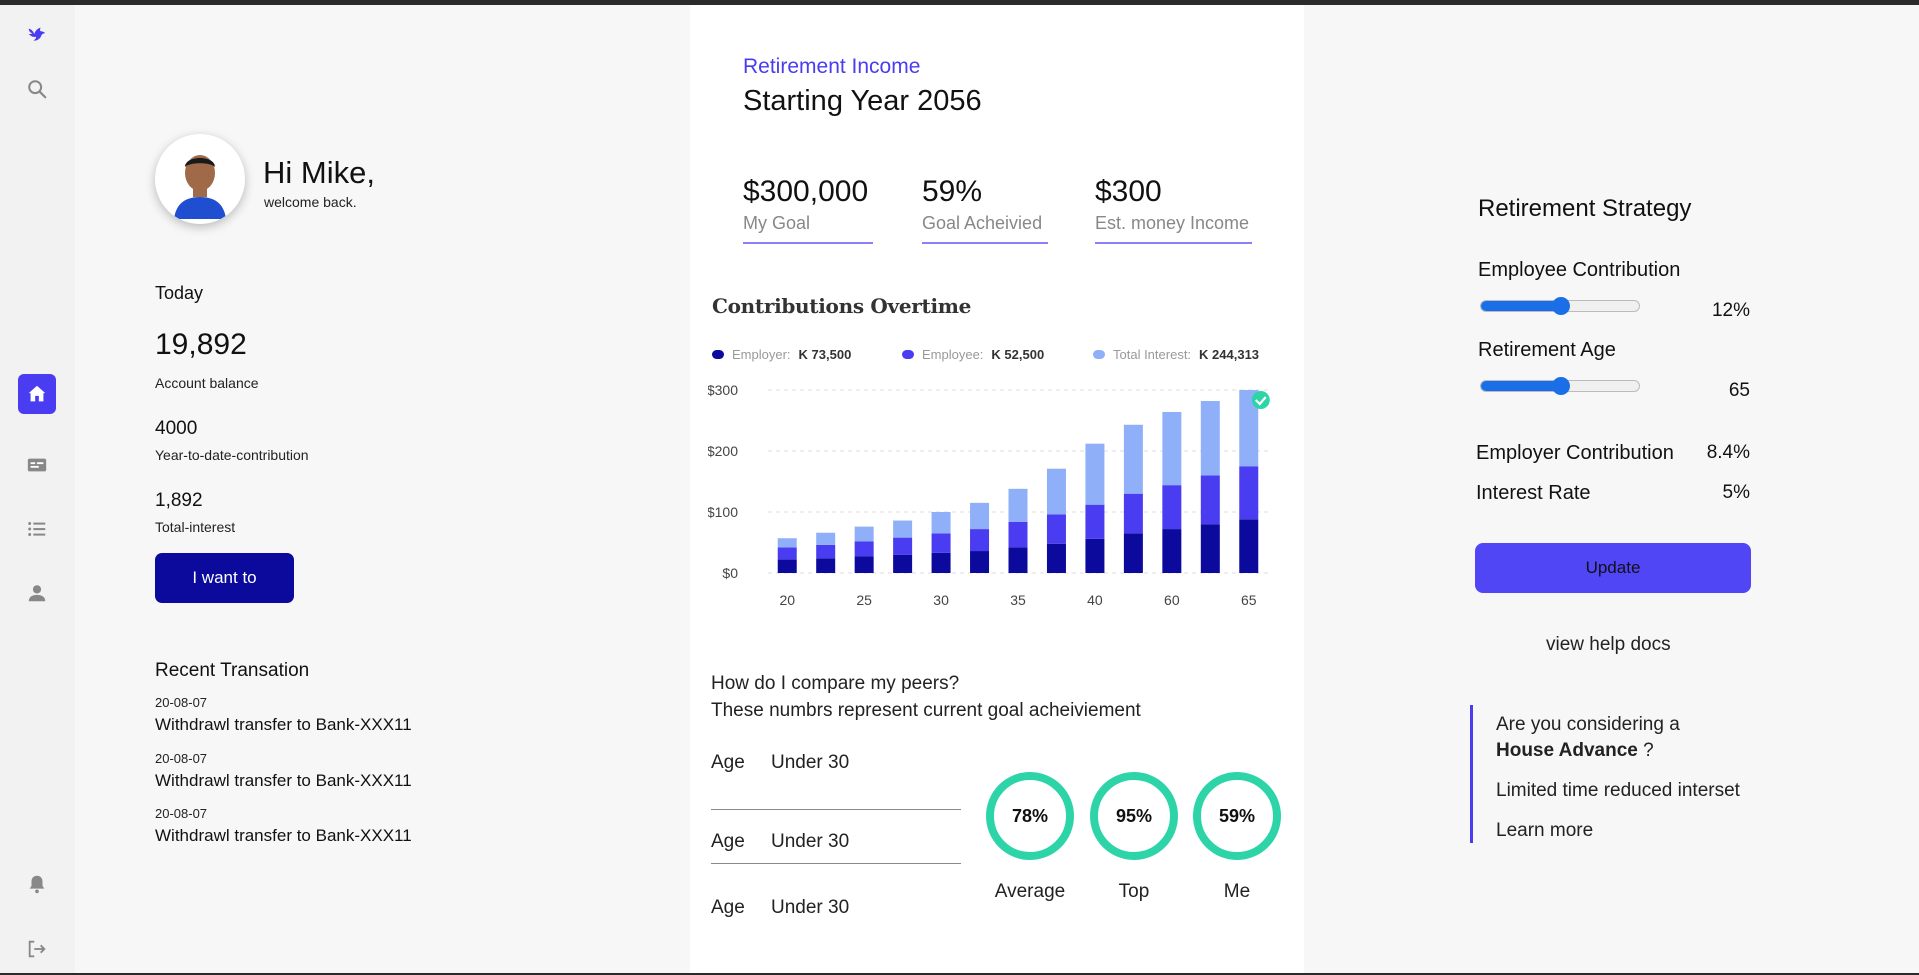 This screenshot has width=1919, height=975. Describe the element at coordinates (1613, 568) in the screenshot. I see `update-button: Update` at that location.